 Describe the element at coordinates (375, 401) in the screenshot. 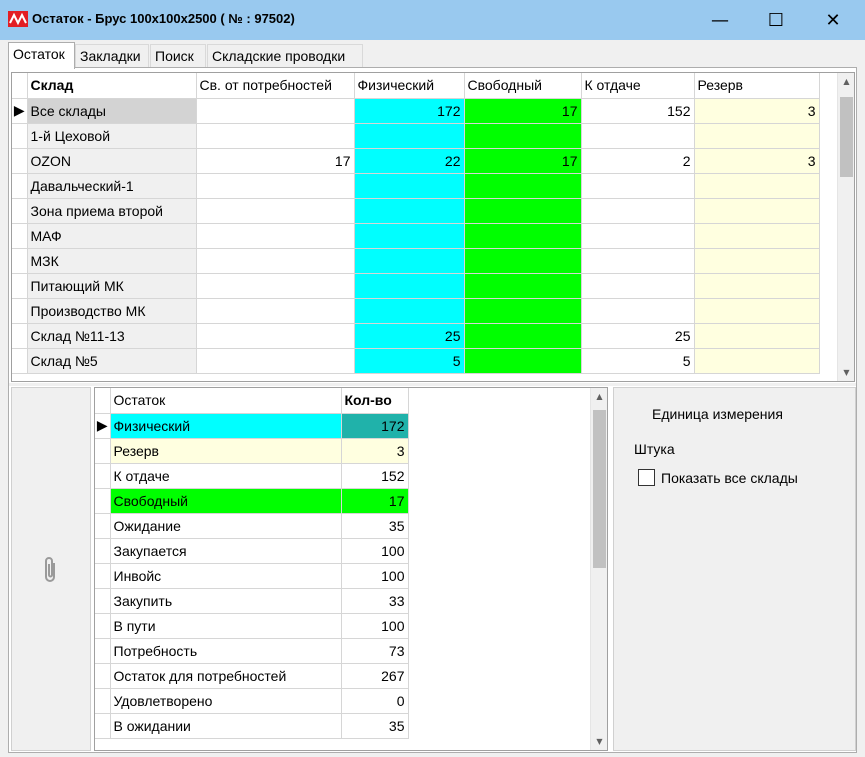

I see `col-header-kolvo: Кол-во` at that location.